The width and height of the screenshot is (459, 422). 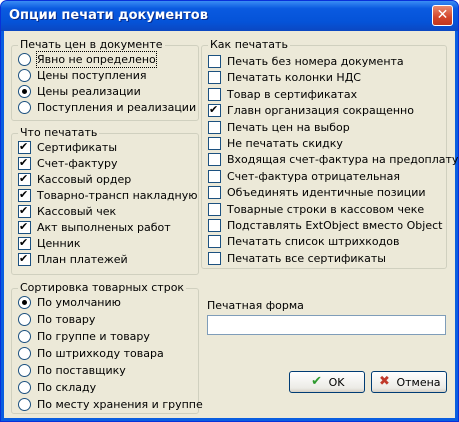 I want to click on what-to-print-option-item: Товарно-трансп накладную, so click(x=108, y=195).